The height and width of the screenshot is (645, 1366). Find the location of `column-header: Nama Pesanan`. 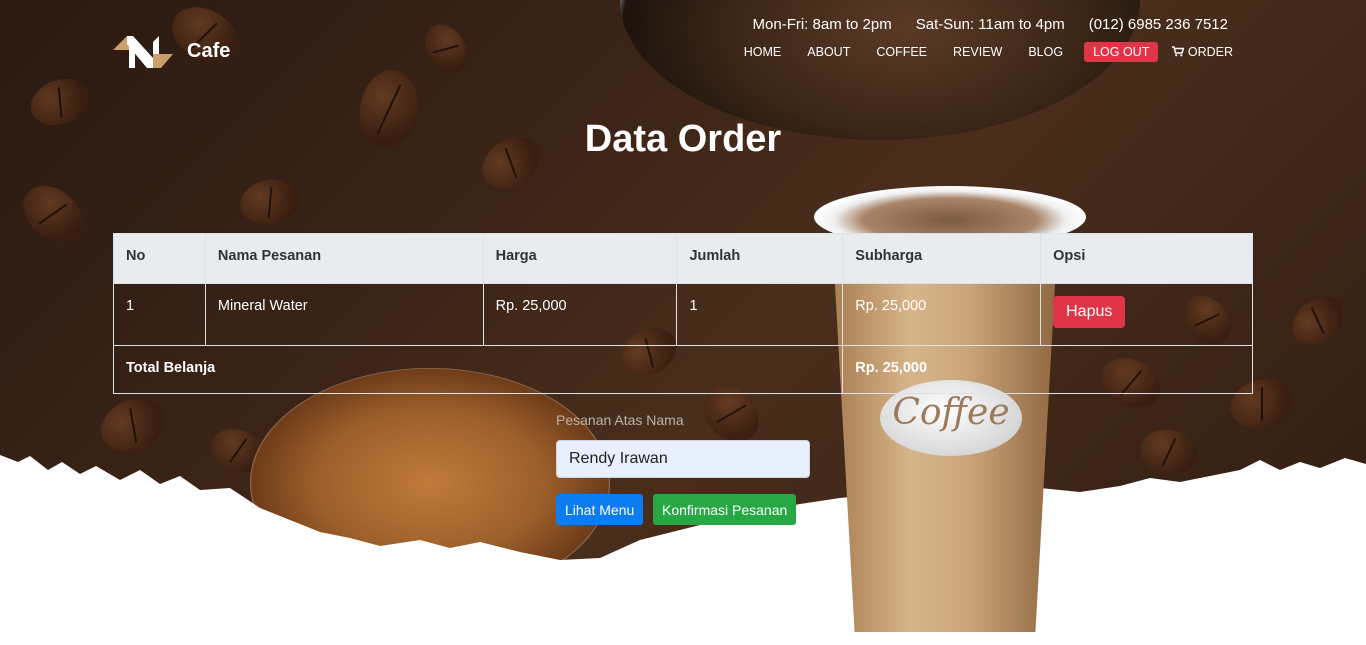

column-header: Nama Pesanan is located at coordinates (344, 258).